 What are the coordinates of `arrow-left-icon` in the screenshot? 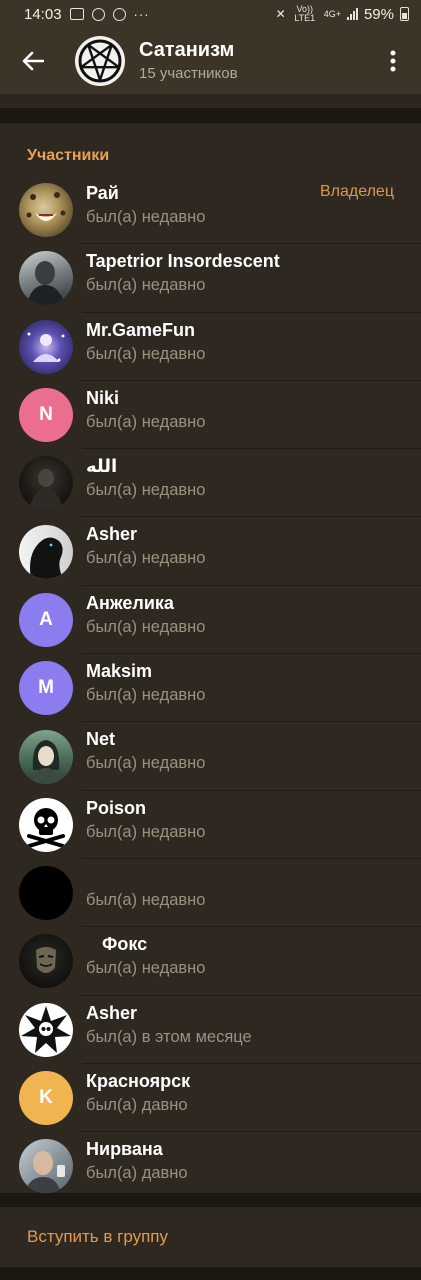 It's located at (33, 61).